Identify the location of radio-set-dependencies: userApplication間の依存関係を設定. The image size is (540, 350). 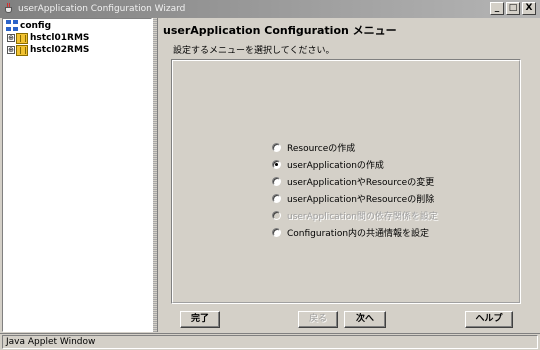
(355, 215).